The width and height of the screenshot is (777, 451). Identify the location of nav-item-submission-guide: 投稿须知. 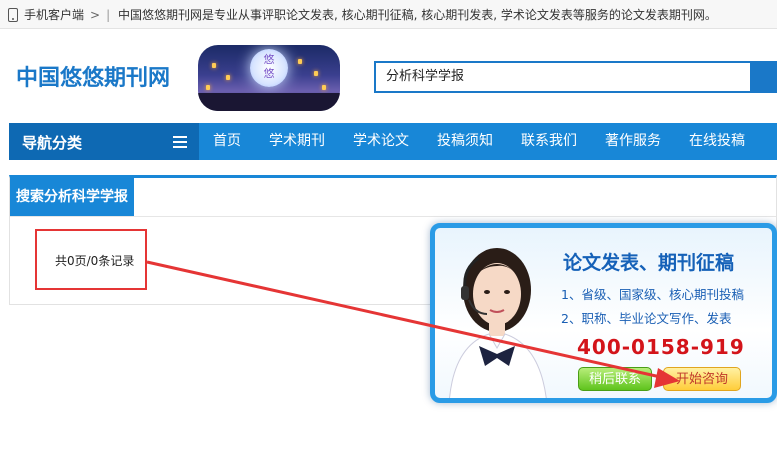
(465, 141).